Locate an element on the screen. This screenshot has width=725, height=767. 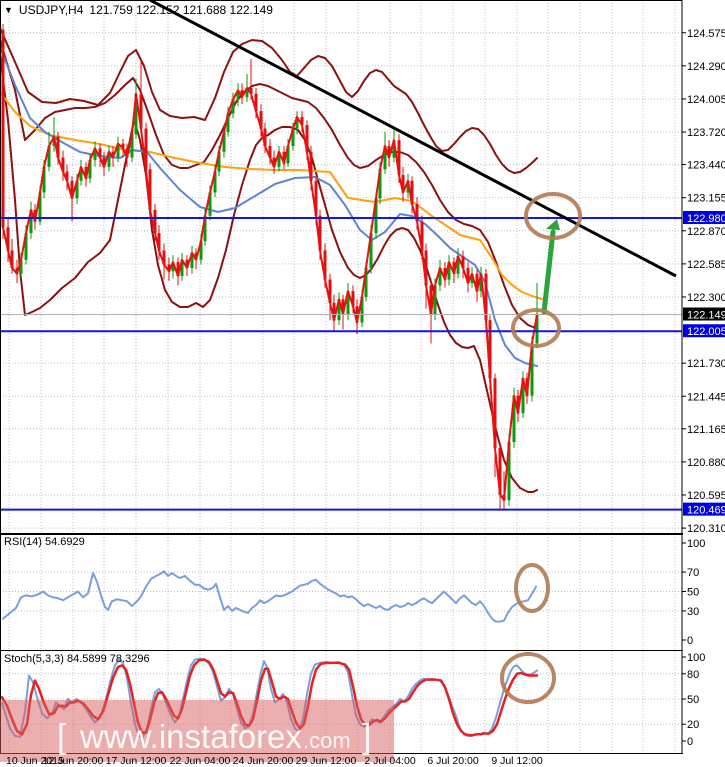
price-axis-label: 123.155 is located at coordinates (706, 199).